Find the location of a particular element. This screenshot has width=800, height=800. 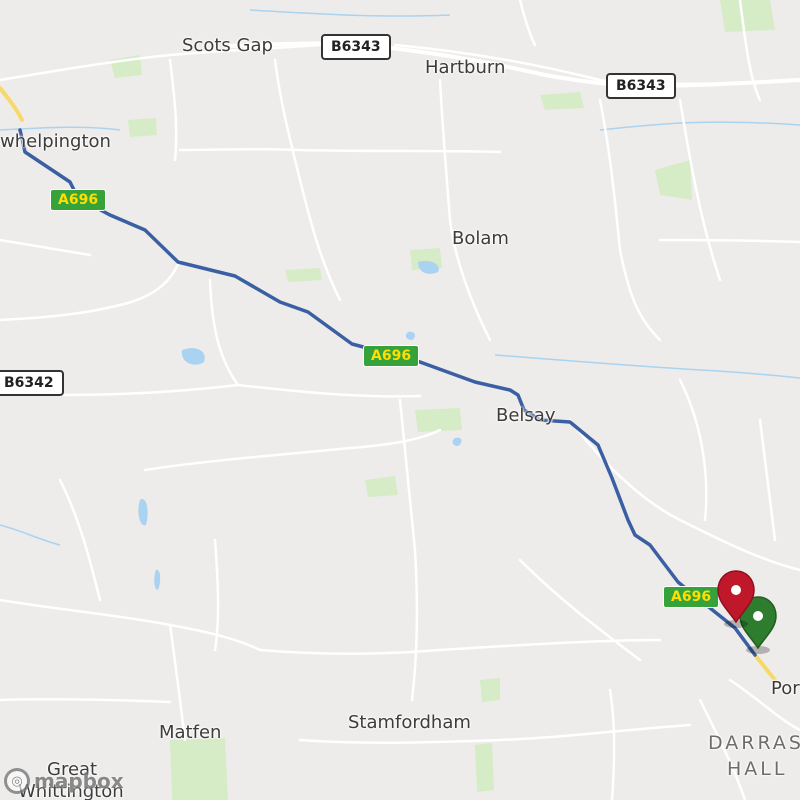

mapbox-logo: ◎ mapbox is located at coordinates (64, 781).